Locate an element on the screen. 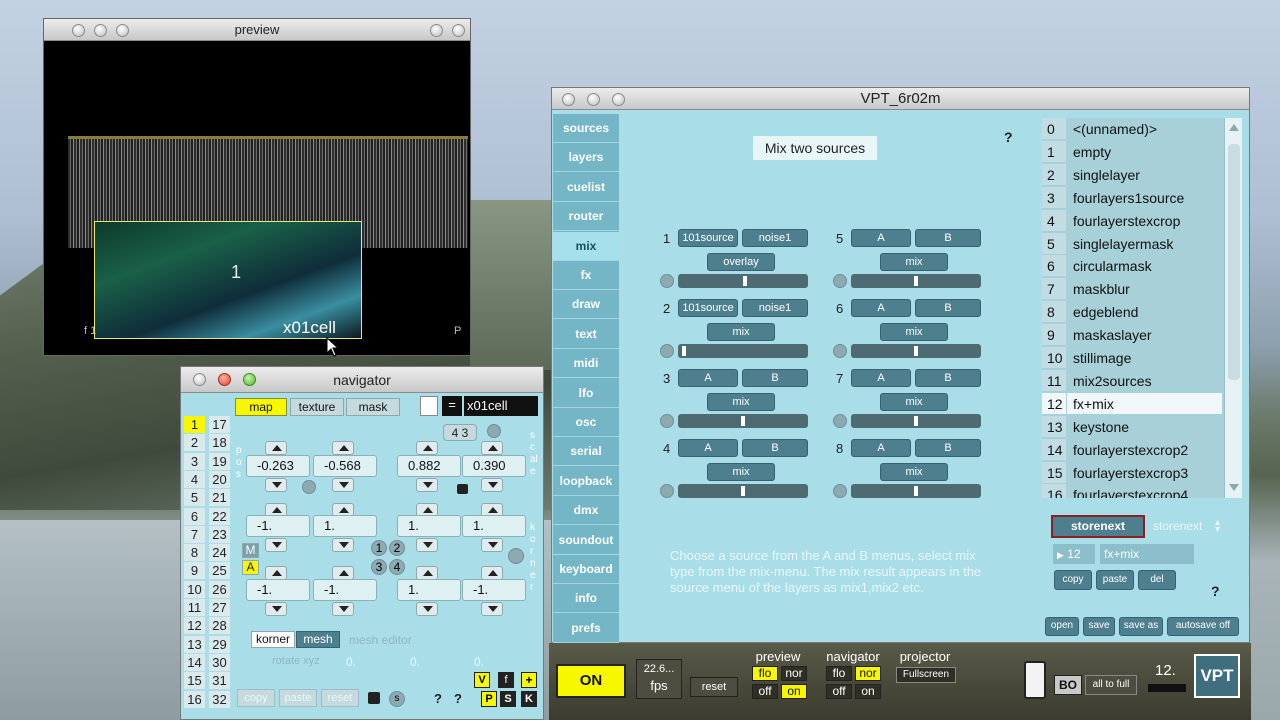 This screenshot has height=720, width=1280. all-to-full-button: all to full is located at coordinates (1111, 685).